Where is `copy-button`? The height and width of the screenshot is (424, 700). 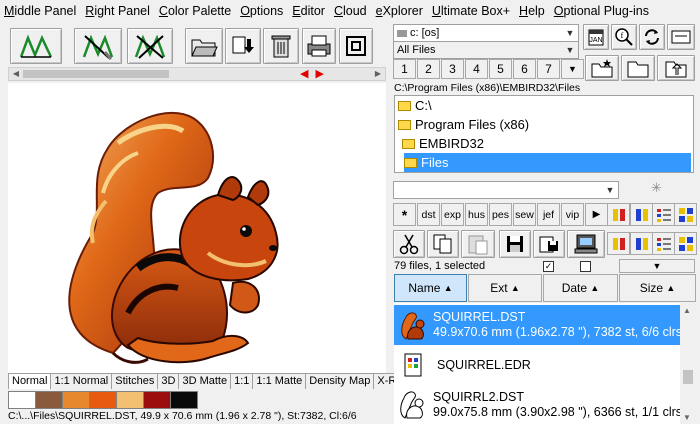
copy-button is located at coordinates (443, 244).